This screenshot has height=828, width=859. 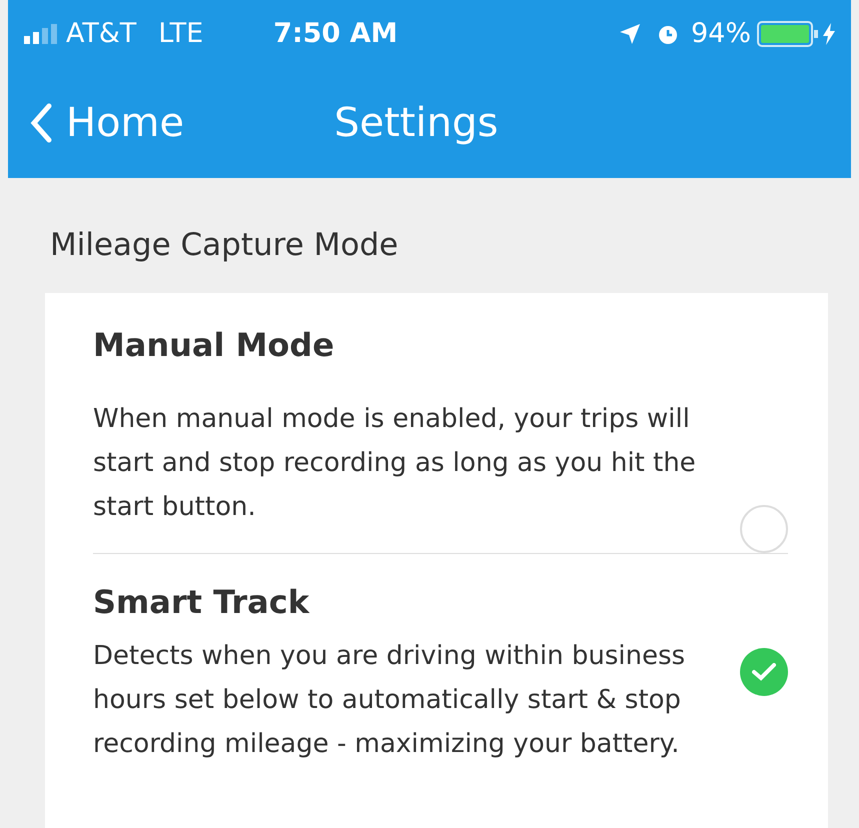 I want to click on battery-icon, so click(x=788, y=34).